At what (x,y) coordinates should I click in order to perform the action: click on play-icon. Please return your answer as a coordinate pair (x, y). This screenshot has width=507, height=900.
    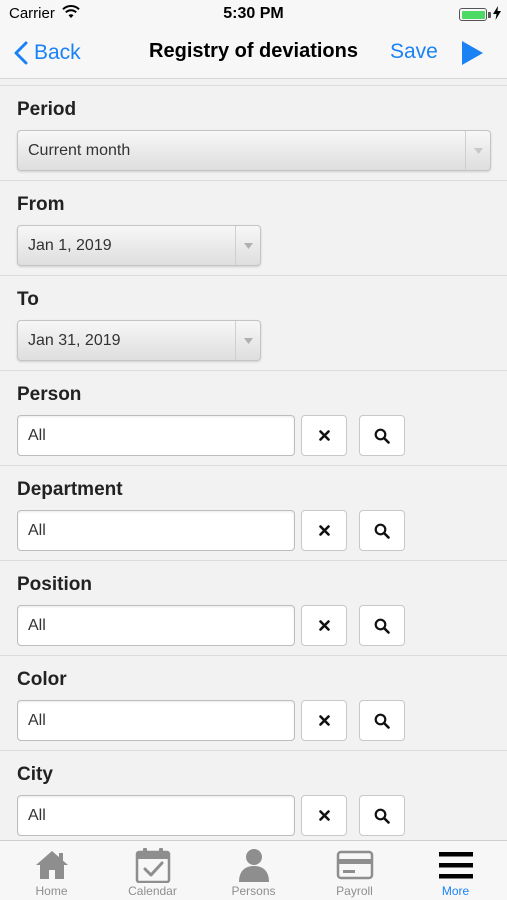
    Looking at the image, I should click on (472, 53).